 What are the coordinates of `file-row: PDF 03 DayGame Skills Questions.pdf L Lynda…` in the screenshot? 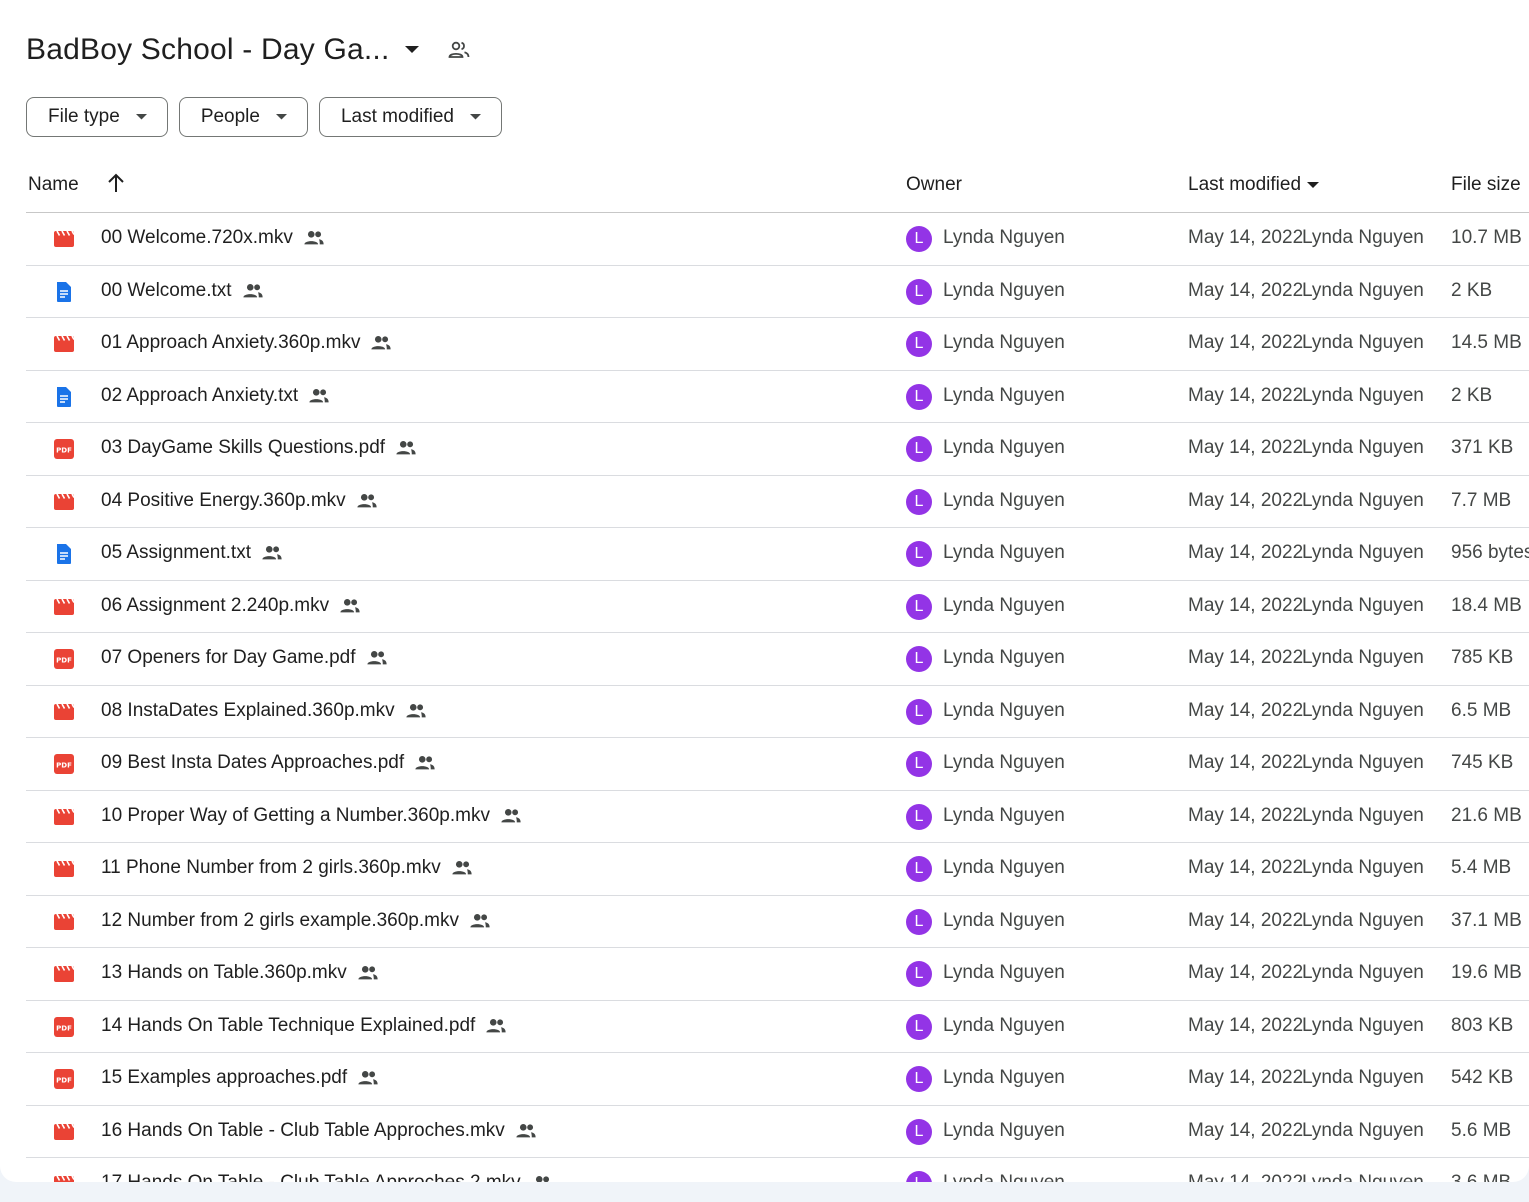 It's located at (777, 449).